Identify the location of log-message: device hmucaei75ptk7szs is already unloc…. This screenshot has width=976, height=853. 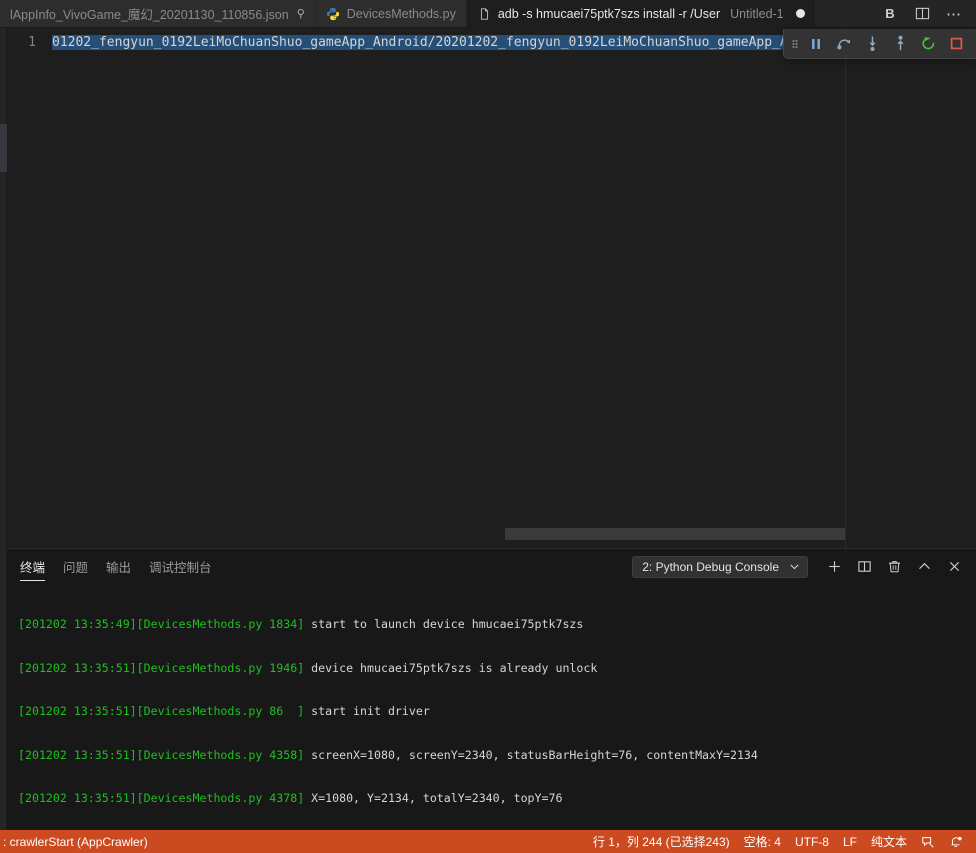
(454, 667).